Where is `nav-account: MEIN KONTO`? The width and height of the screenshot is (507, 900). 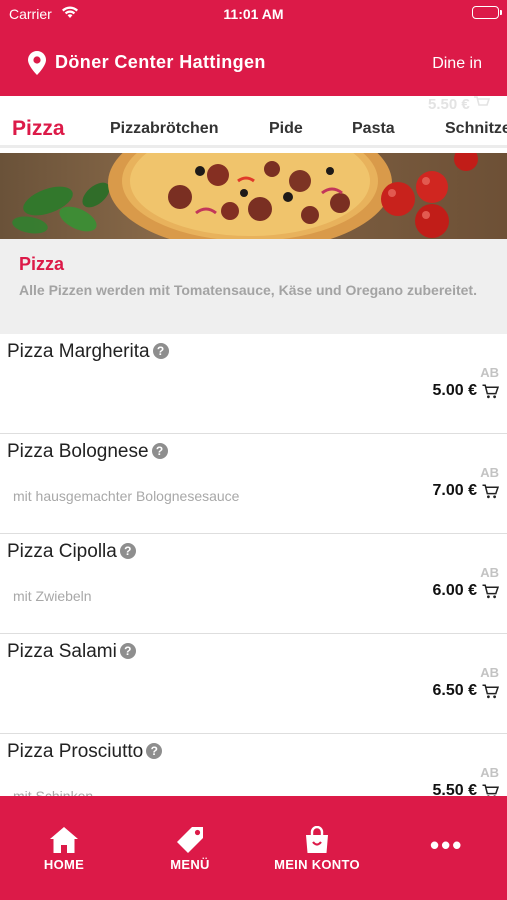
nav-account: MEIN KONTO is located at coordinates (317, 849).